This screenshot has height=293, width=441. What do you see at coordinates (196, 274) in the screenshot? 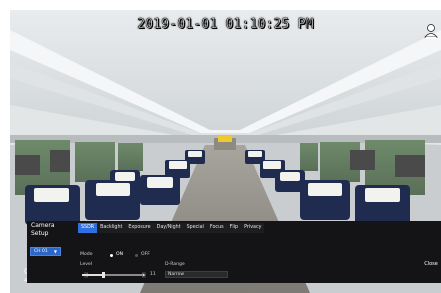
I see `drange-select: Narrow` at bounding box center [196, 274].